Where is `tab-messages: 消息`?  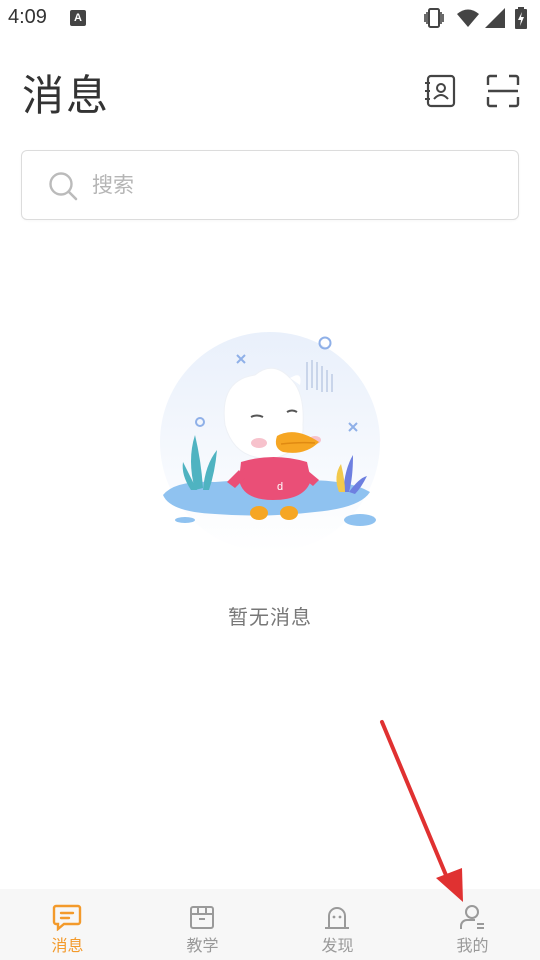
tab-messages: 消息 is located at coordinates (67, 924).